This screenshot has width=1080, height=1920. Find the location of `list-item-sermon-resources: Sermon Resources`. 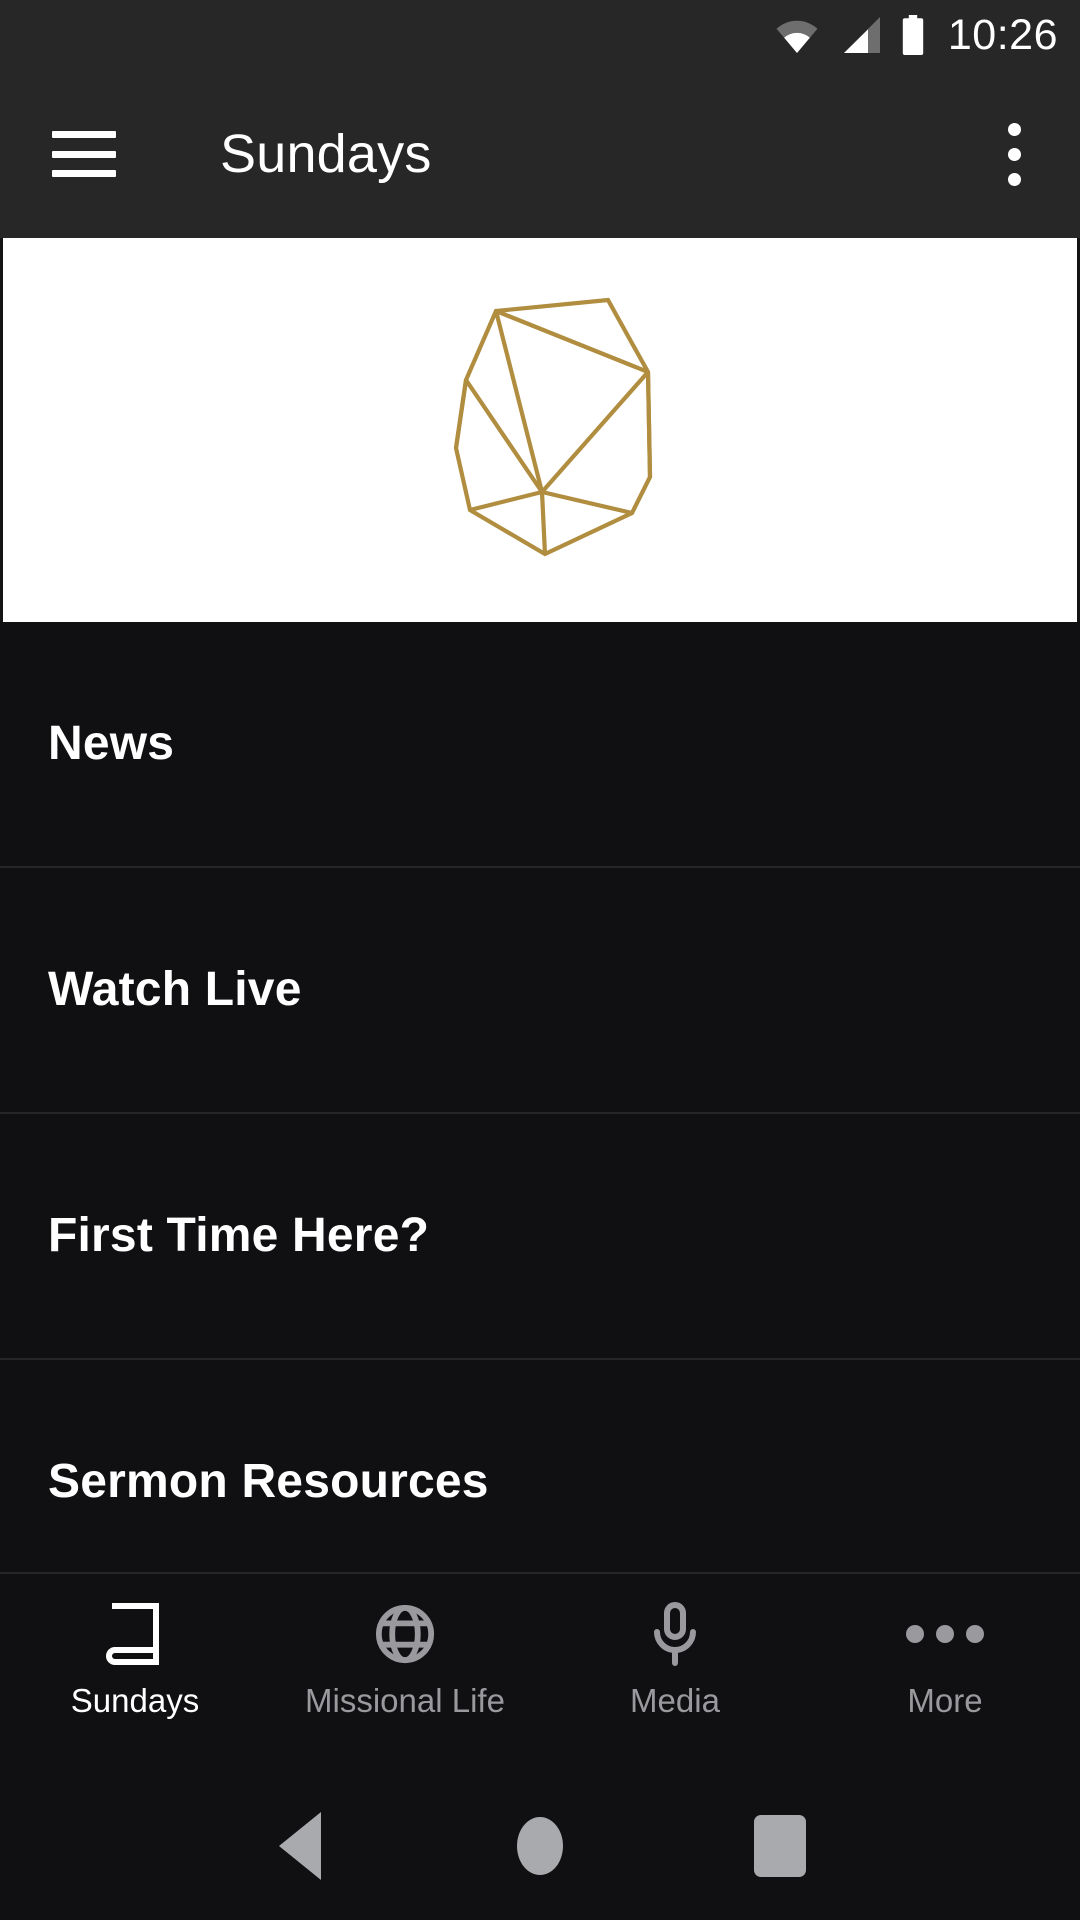

list-item-sermon-resources: Sermon Resources is located at coordinates (540, 1466).